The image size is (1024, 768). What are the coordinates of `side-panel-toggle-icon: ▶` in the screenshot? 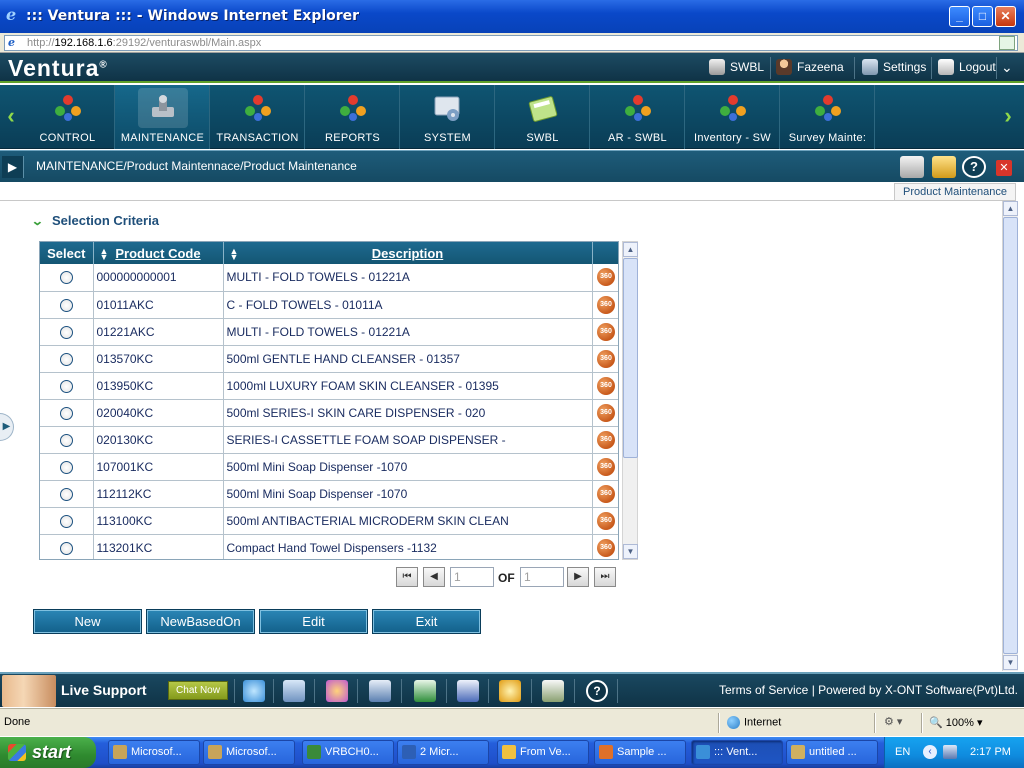 It's located at (7, 427).